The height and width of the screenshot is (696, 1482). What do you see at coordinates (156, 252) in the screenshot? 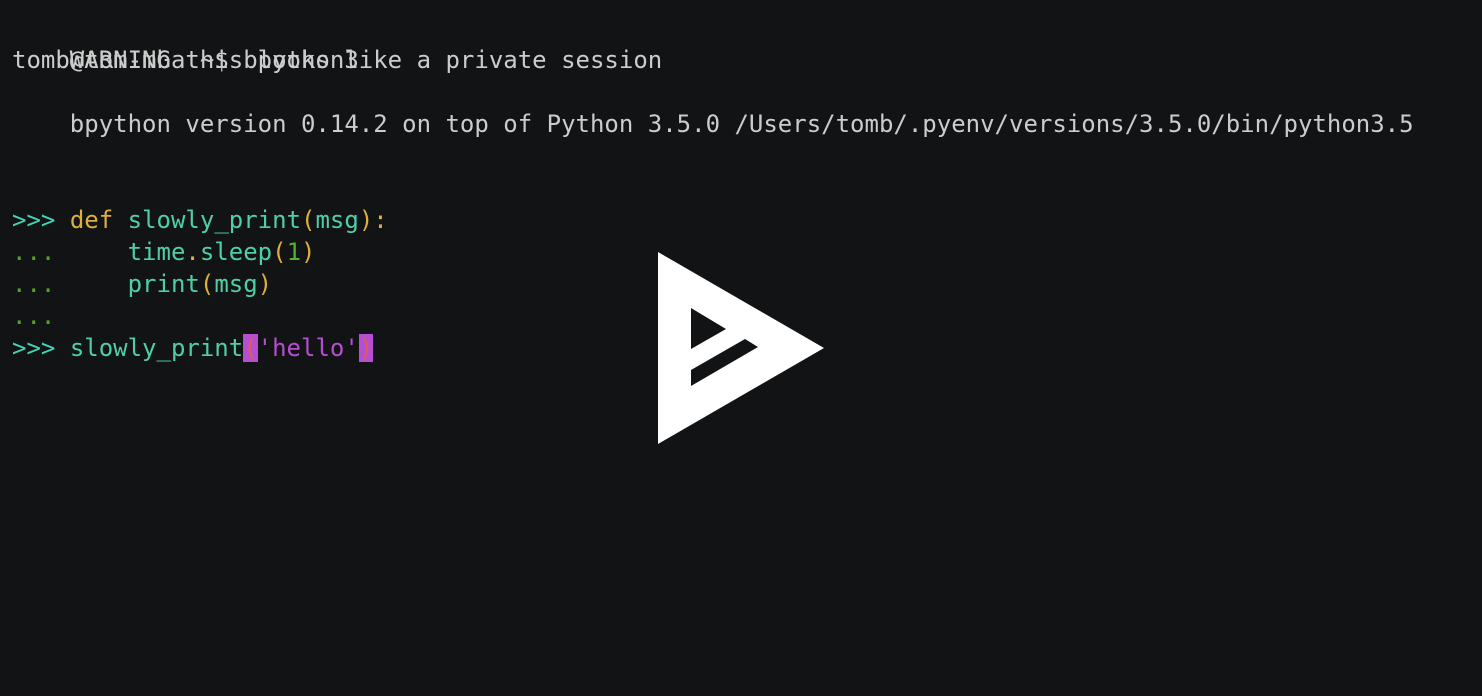
I see `module-name: time` at bounding box center [156, 252].